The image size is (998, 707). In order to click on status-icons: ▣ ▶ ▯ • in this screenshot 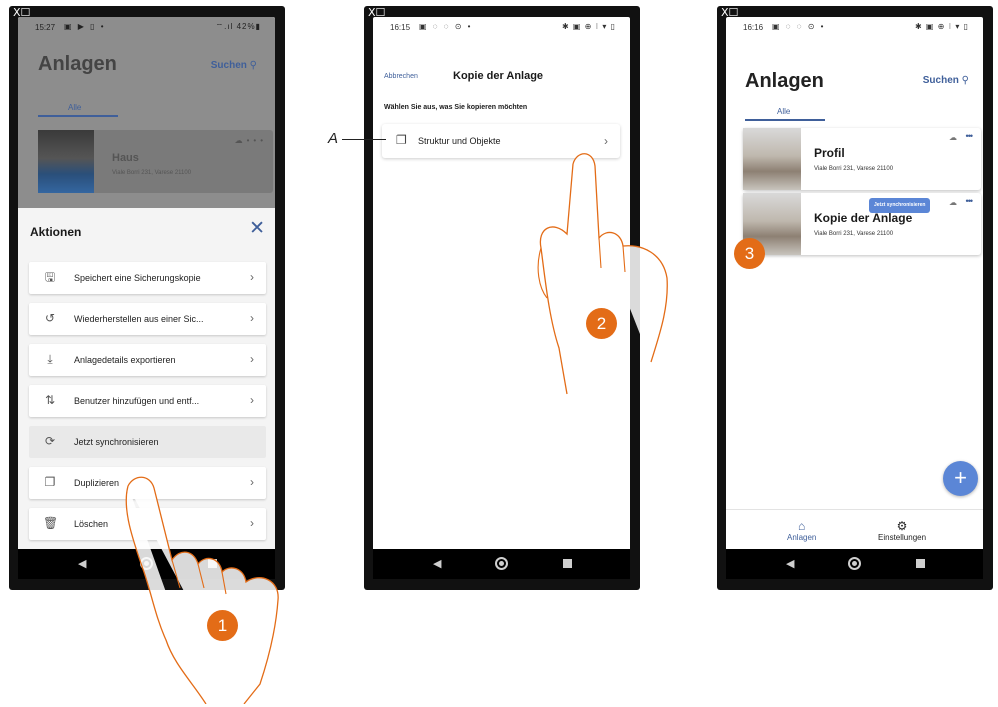, I will do `click(85, 26)`.